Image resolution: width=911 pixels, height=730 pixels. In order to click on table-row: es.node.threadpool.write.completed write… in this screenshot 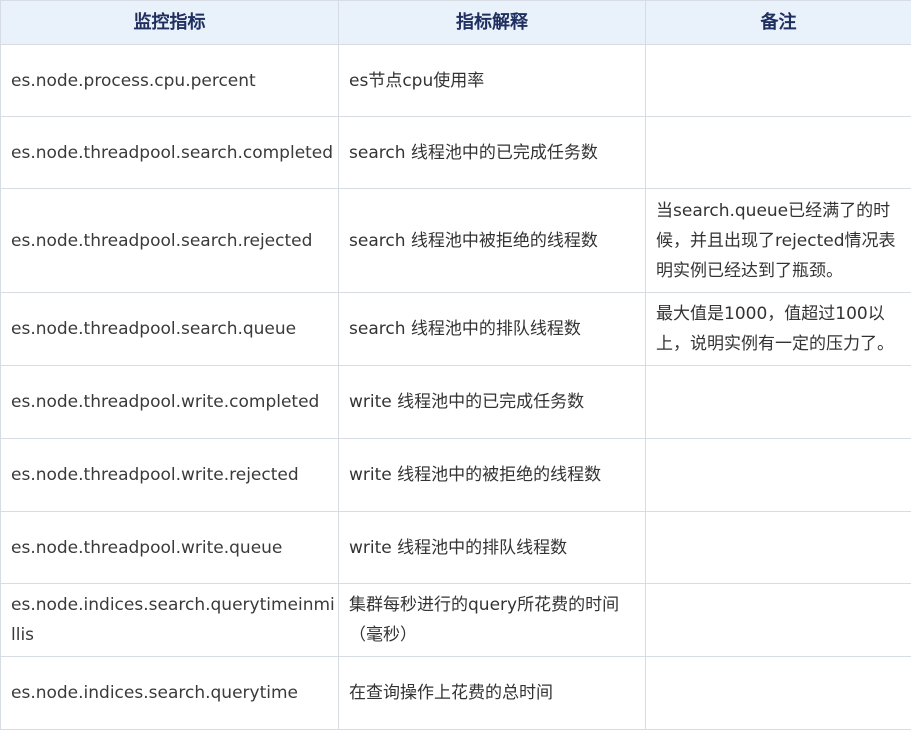, I will do `click(456, 402)`.